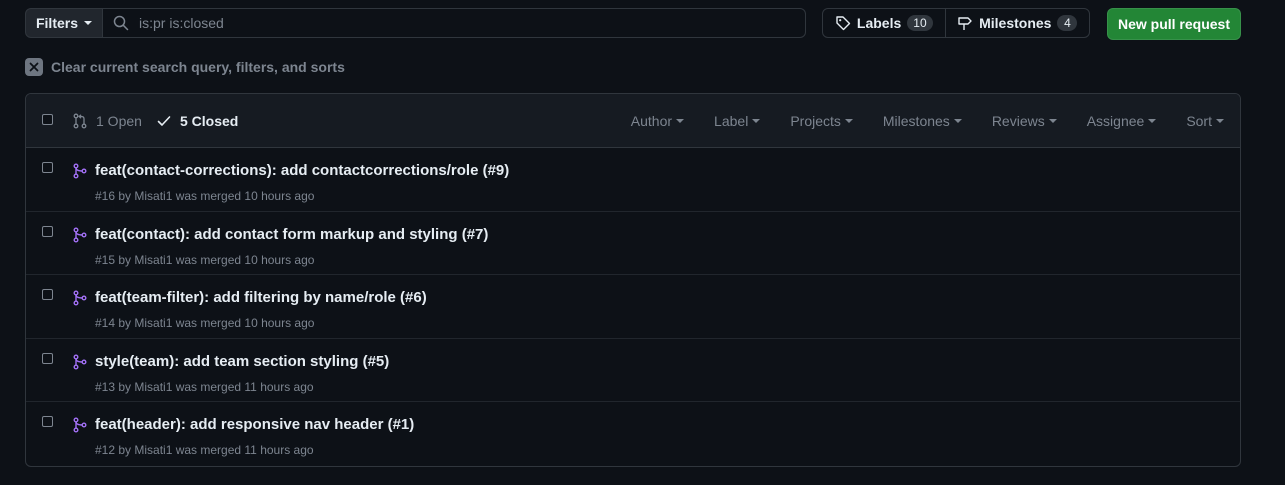  I want to click on toolbar: Filters Labels 10, so click(633, 24).